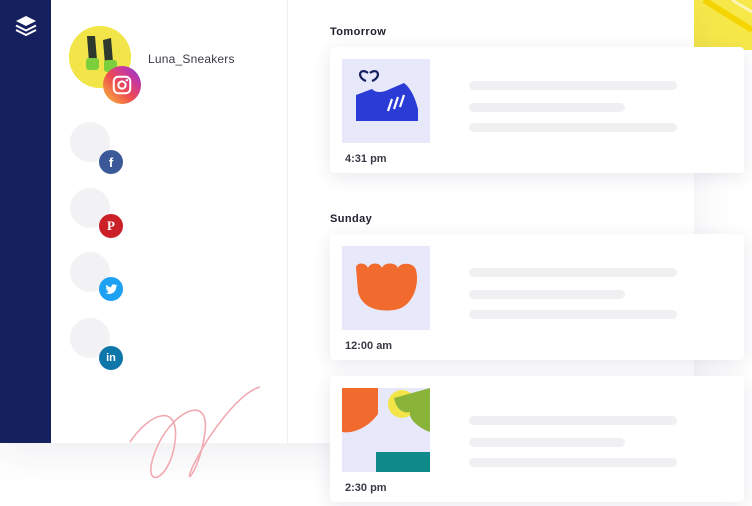 The width and height of the screenshot is (752, 506). What do you see at coordinates (369, 346) in the screenshot?
I see `post-time: 12:00 am` at bounding box center [369, 346].